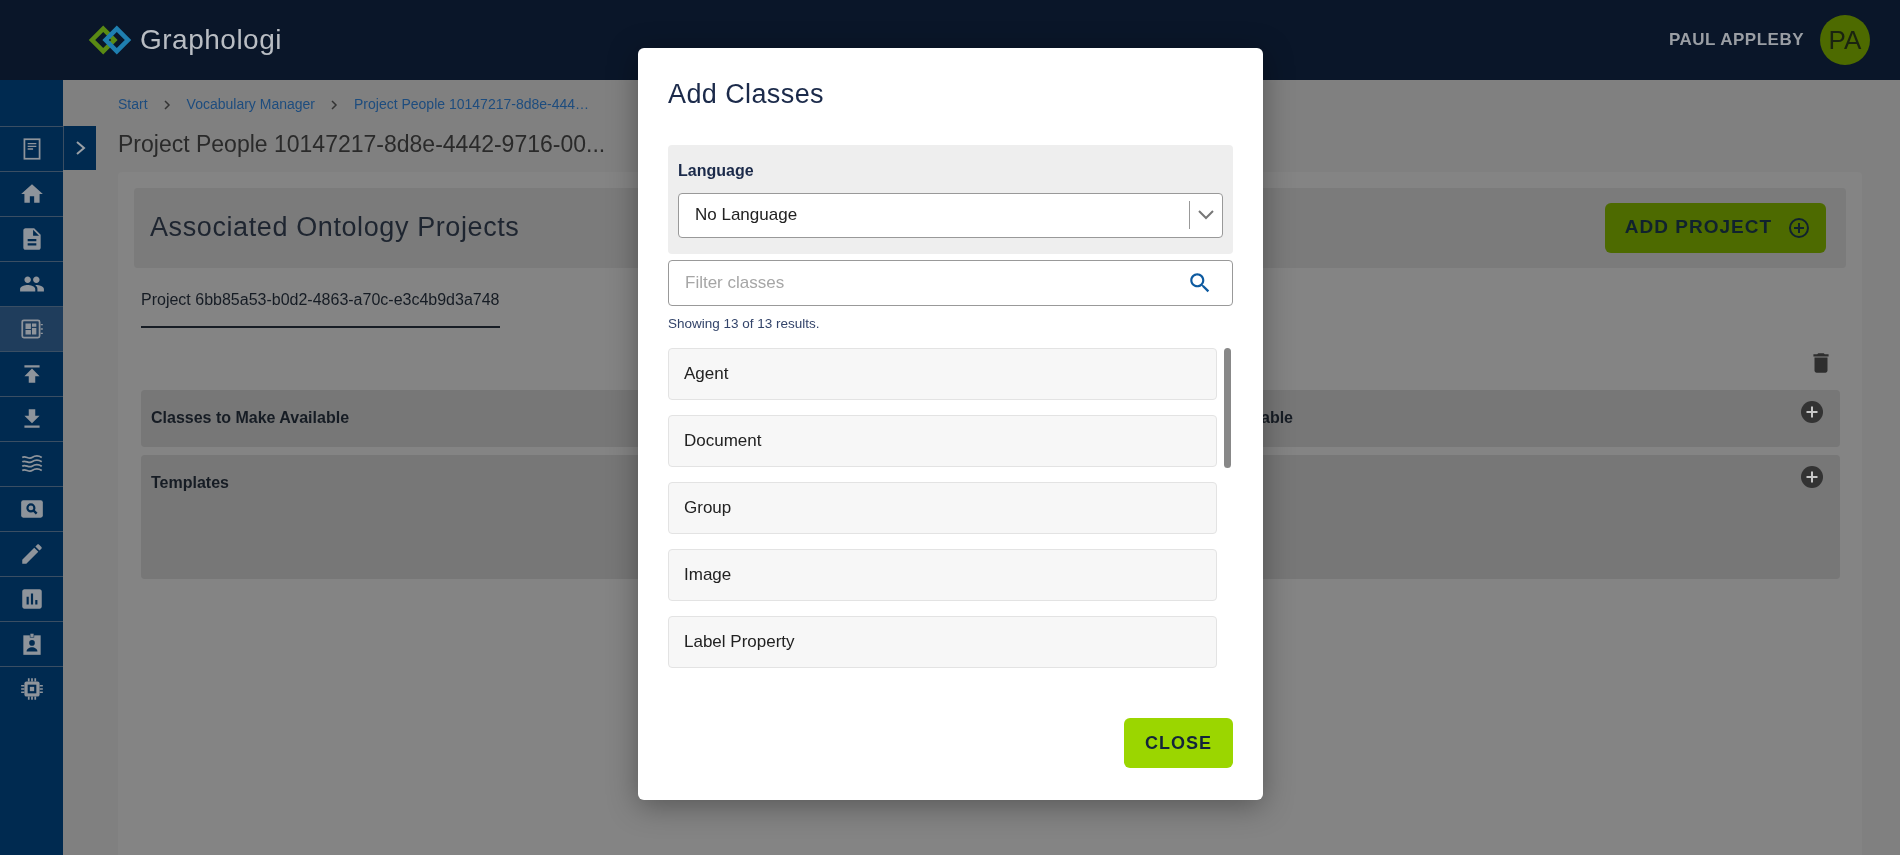 The height and width of the screenshot is (855, 1900). Describe the element at coordinates (942, 641) in the screenshot. I see `class-item: Label Property` at that location.